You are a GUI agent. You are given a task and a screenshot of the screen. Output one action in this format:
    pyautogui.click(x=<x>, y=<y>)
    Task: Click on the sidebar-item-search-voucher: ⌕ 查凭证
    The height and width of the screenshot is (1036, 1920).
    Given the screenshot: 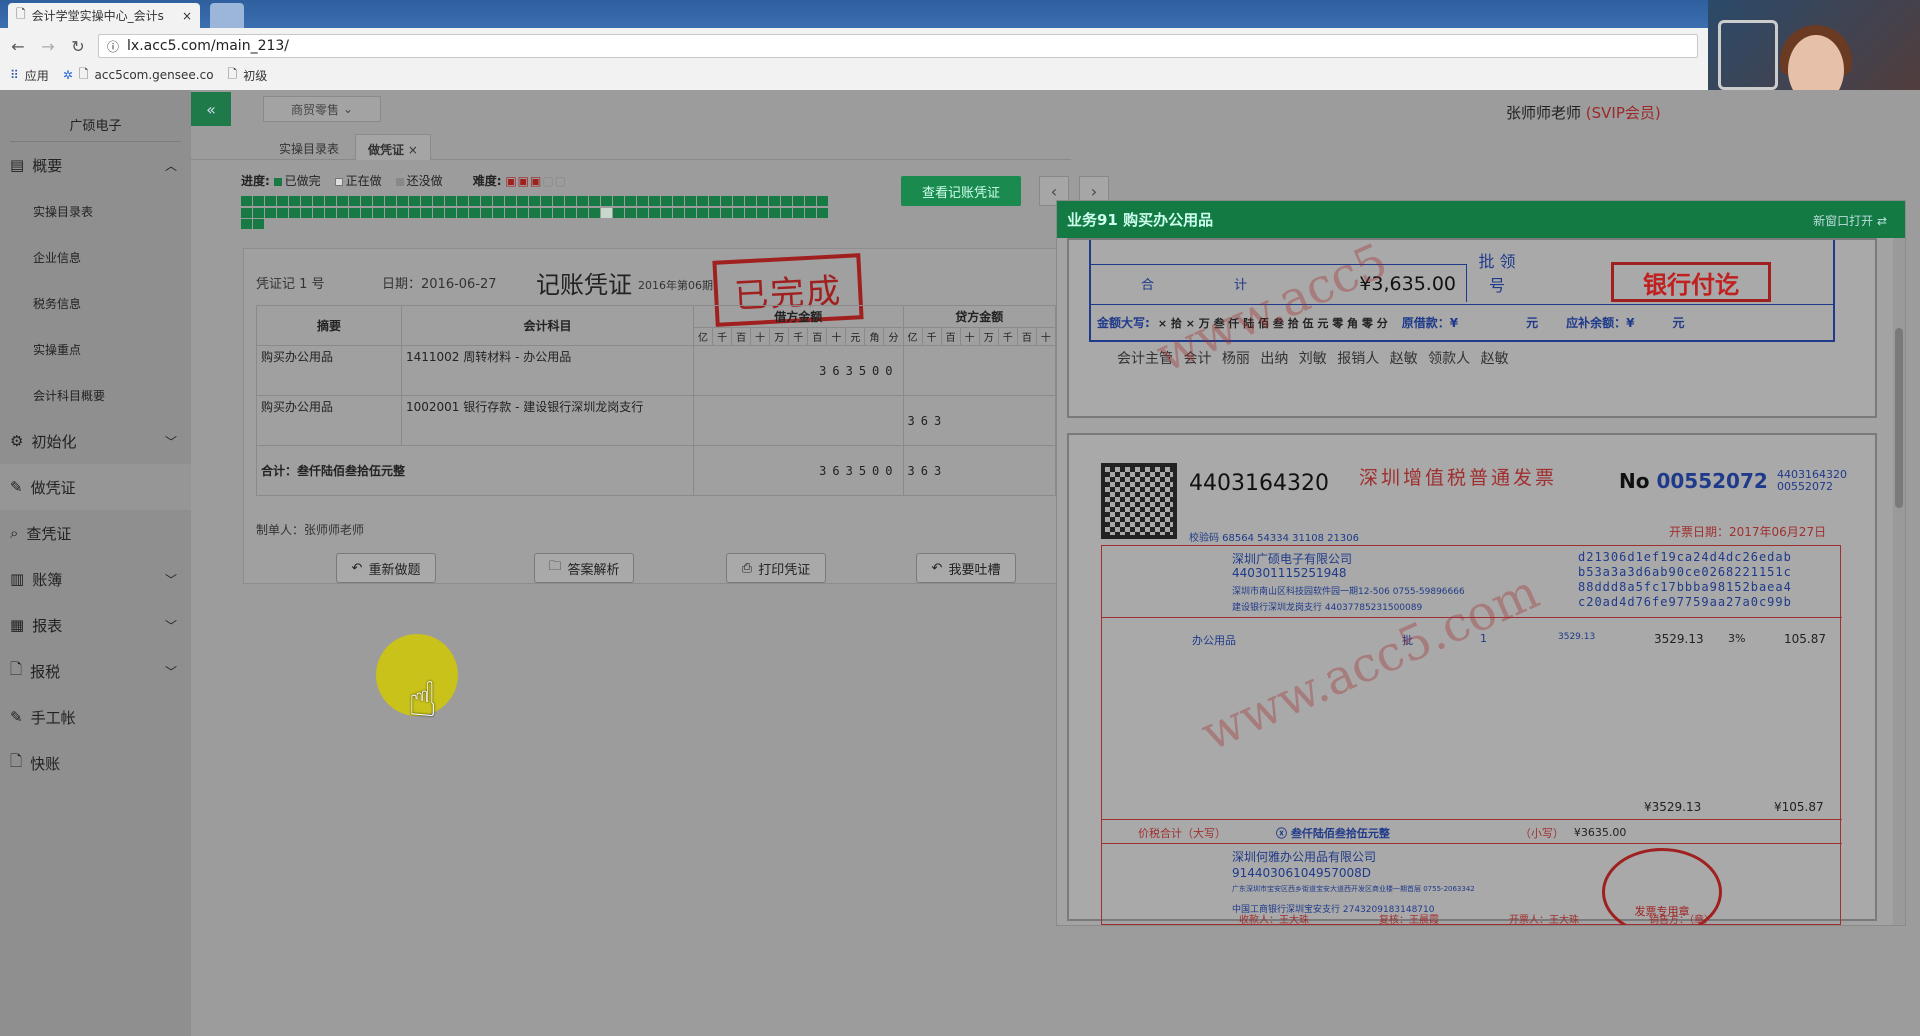 What is the action you would take?
    pyautogui.click(x=95, y=533)
    